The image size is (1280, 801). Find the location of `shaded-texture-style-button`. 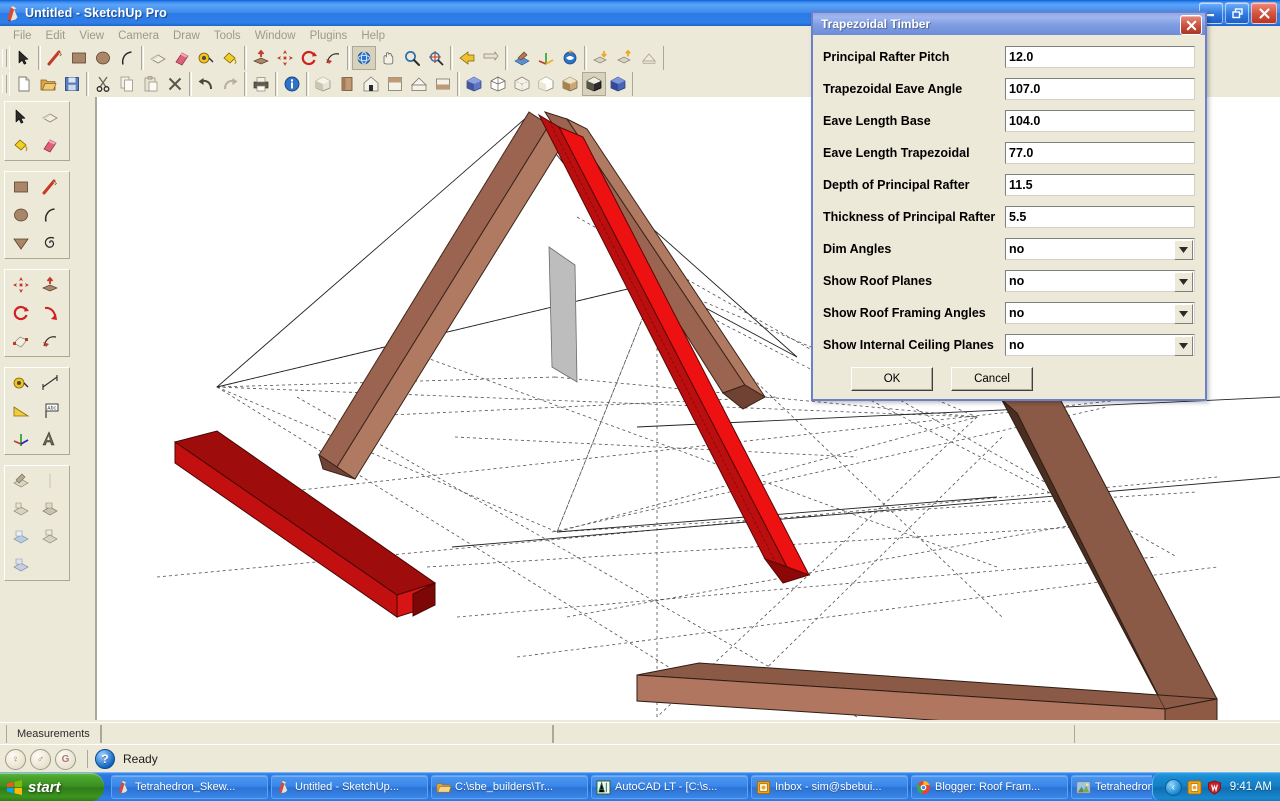

shaded-texture-style-button is located at coordinates (570, 84).